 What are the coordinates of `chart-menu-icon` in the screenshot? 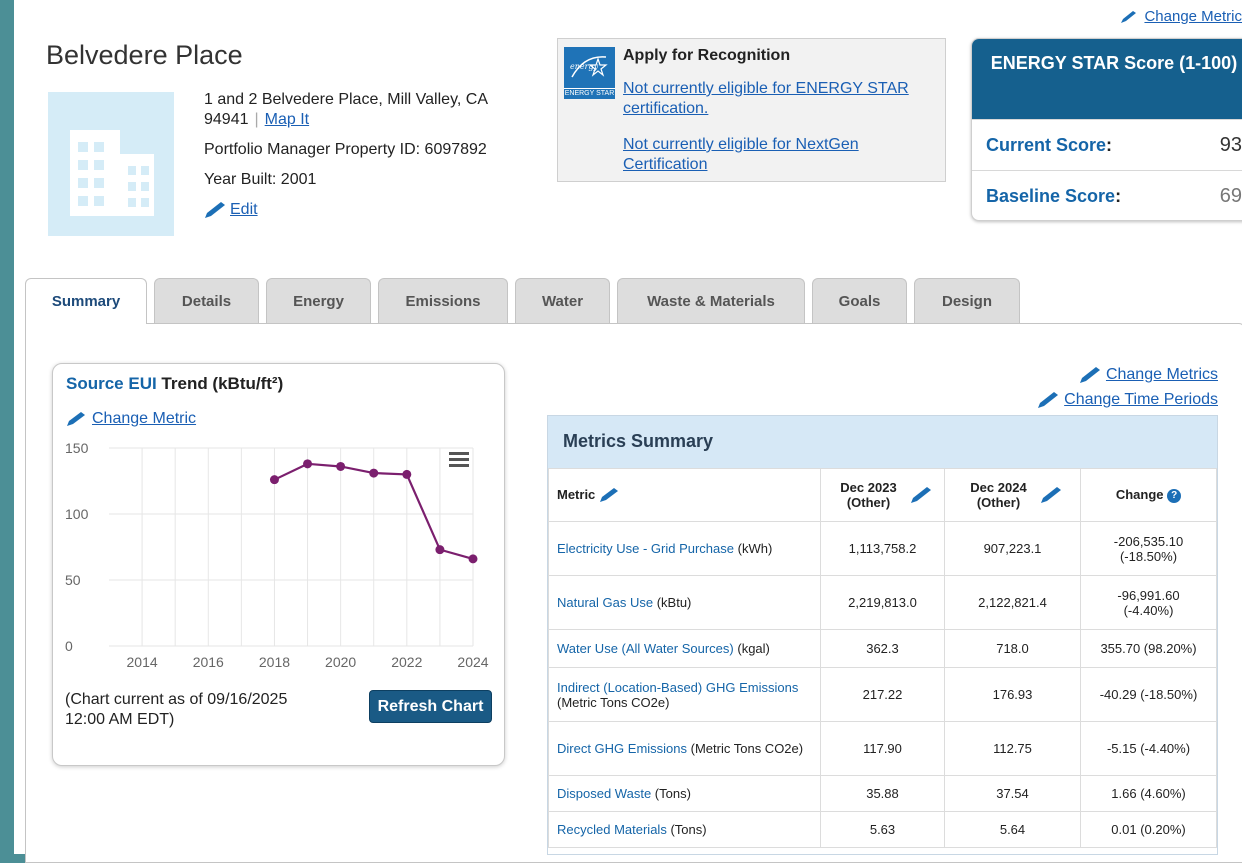 It's located at (459, 459).